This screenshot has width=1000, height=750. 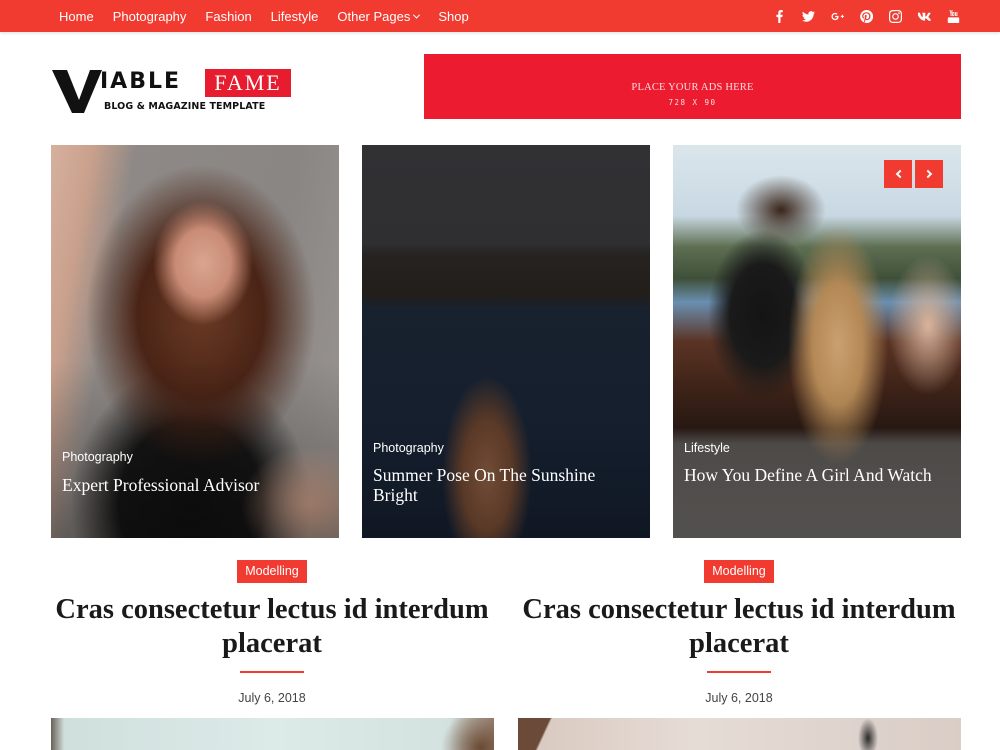 I want to click on nav-label: Other Pages, so click(x=374, y=16).